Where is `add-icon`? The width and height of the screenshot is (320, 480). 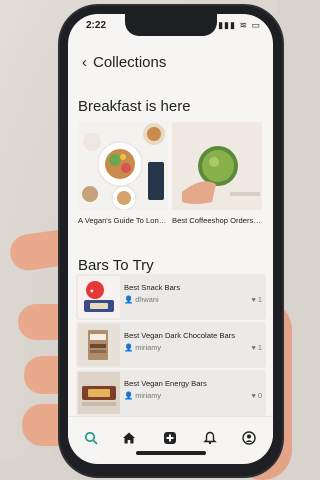
add-icon is located at coordinates (170, 438).